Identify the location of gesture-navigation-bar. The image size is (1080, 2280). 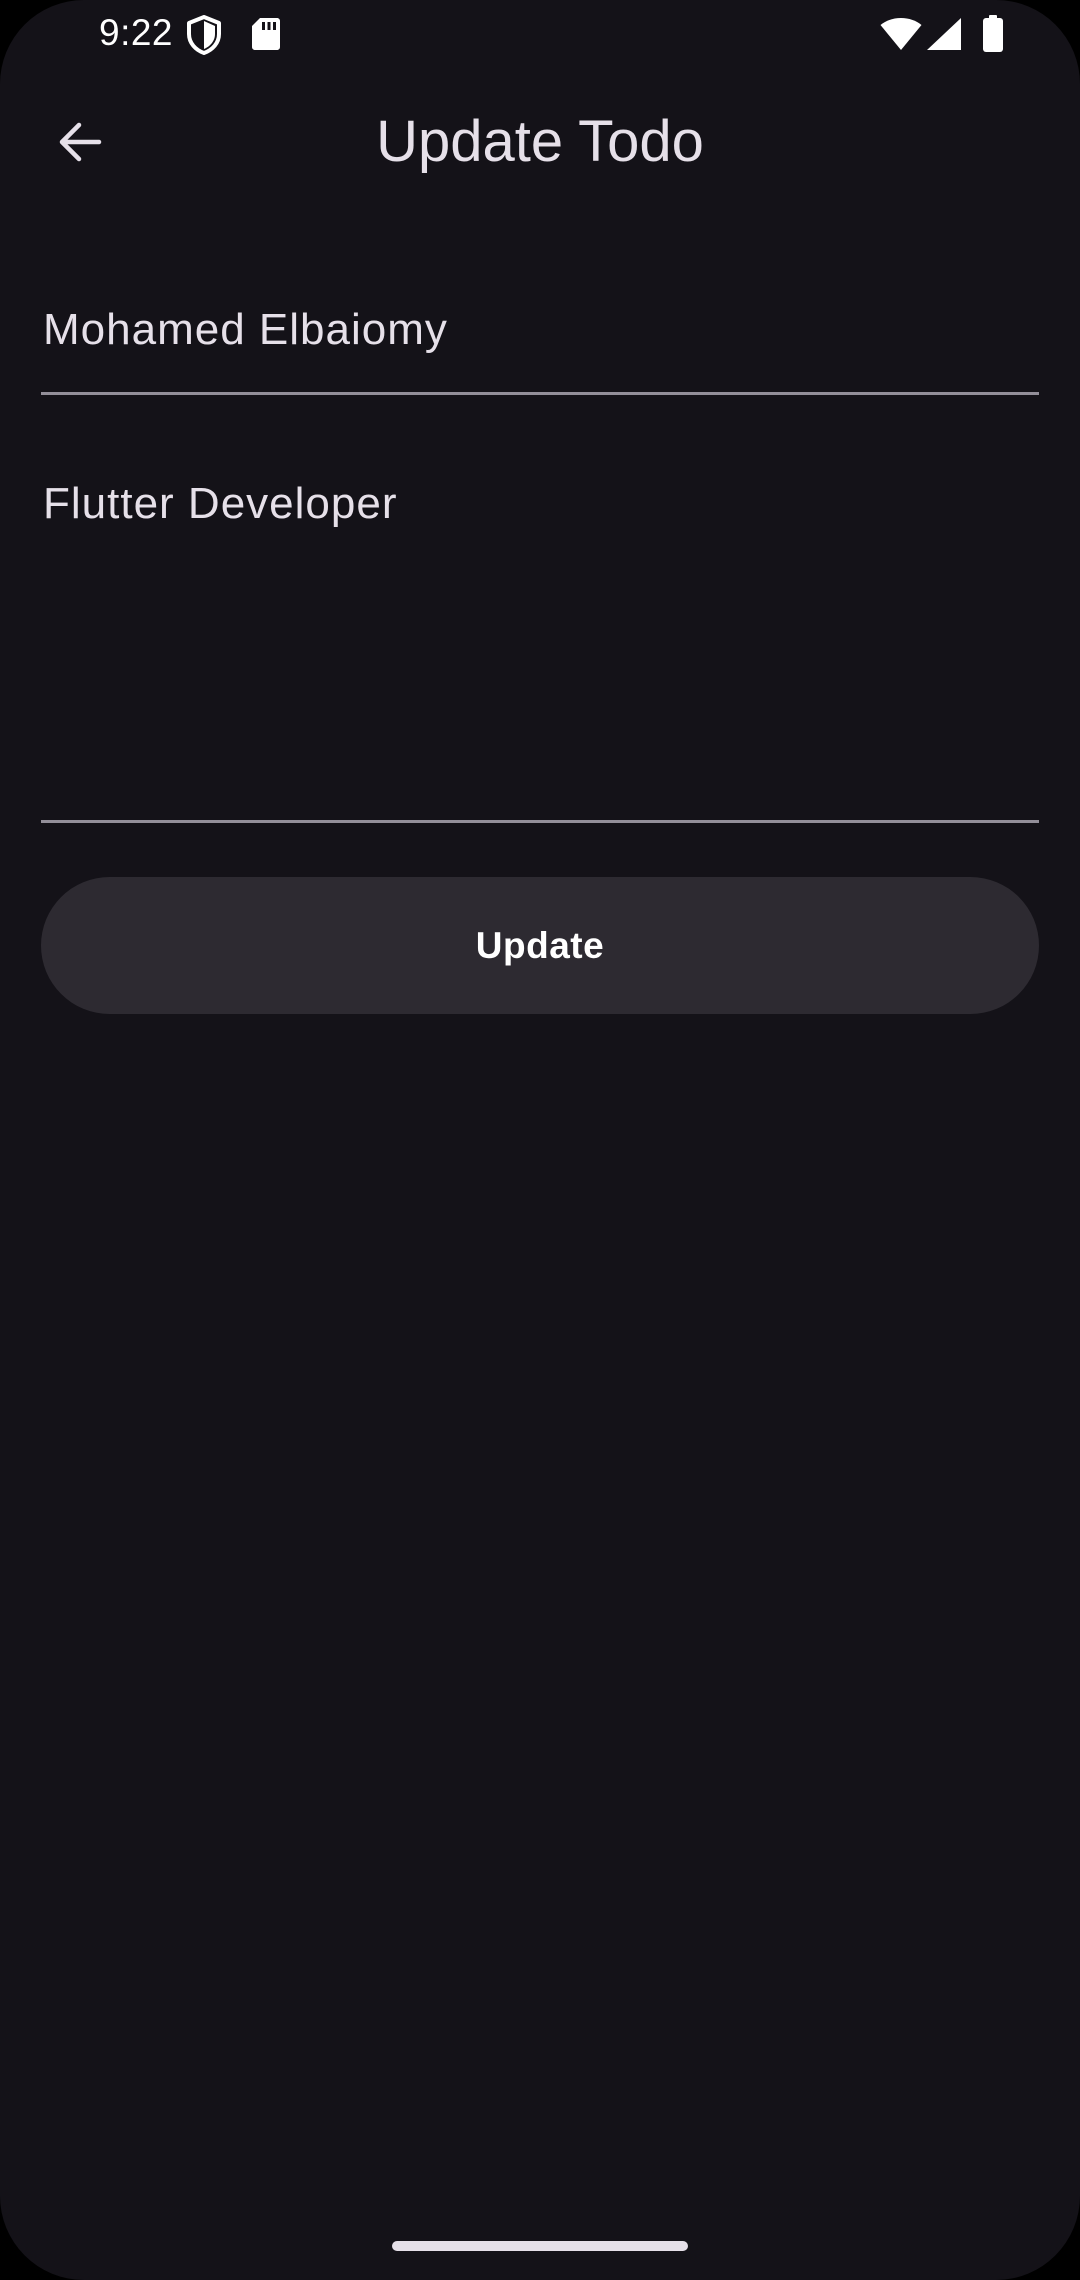
(540, 2246).